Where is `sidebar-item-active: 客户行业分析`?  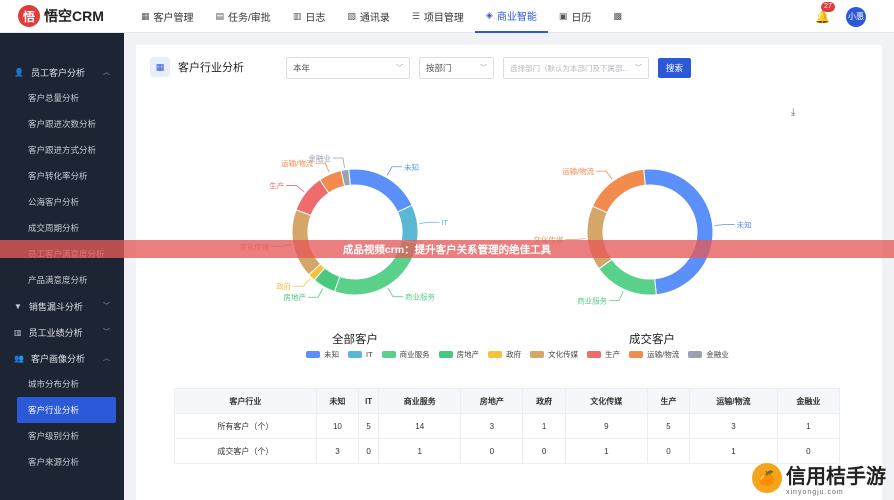
sidebar-item-active: 客户行业分析 is located at coordinates (66, 410).